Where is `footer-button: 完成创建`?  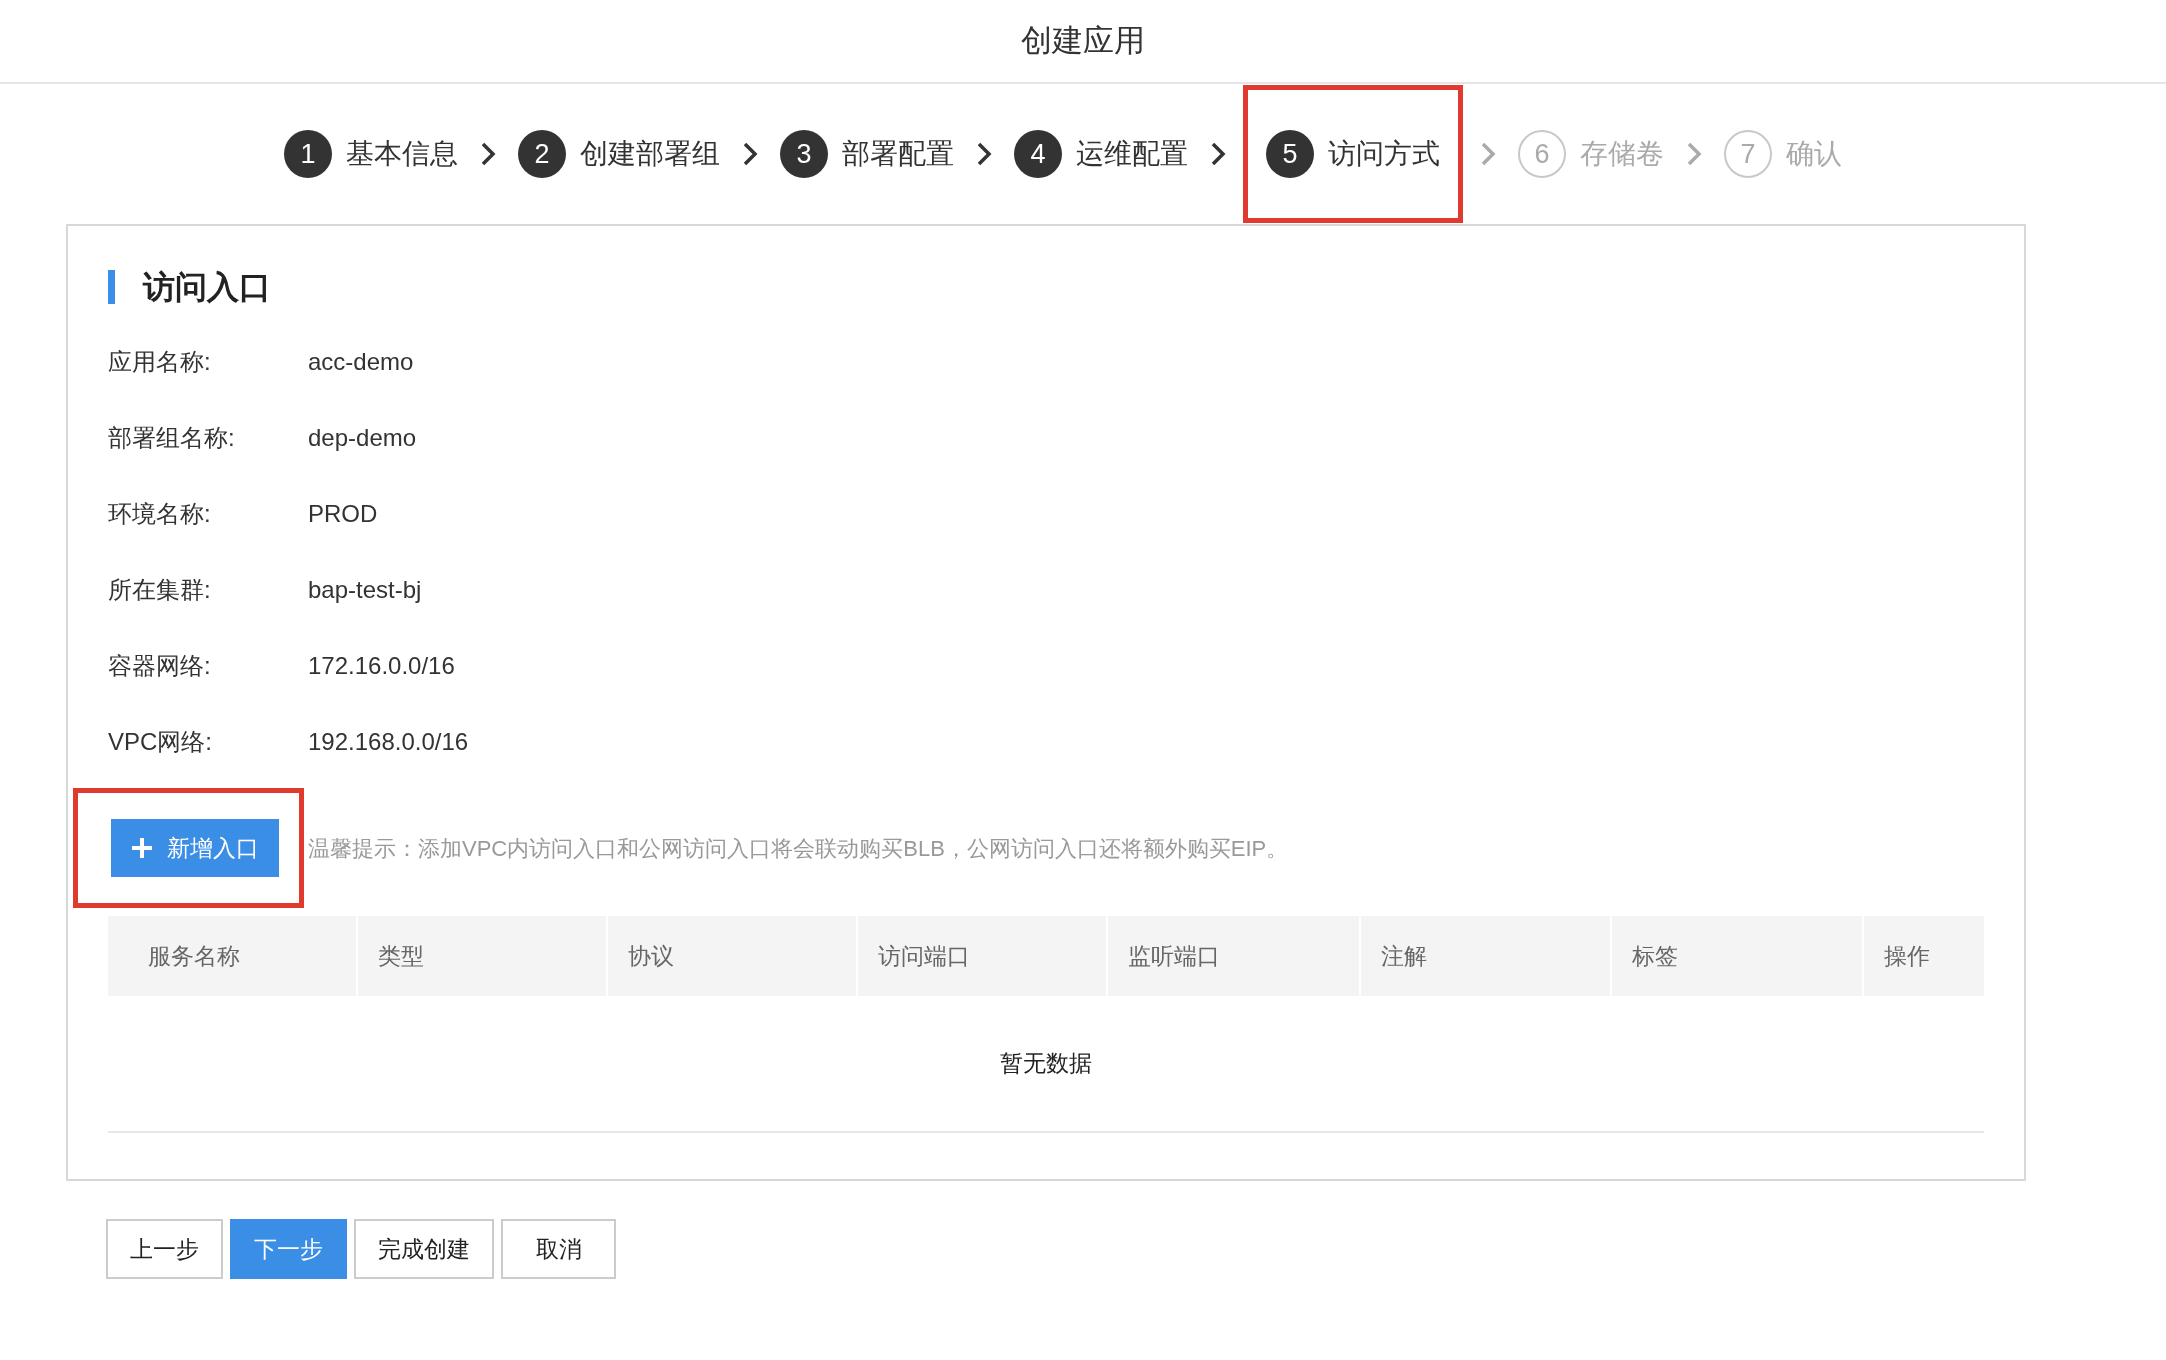
footer-button: 完成创建 is located at coordinates (424, 1249).